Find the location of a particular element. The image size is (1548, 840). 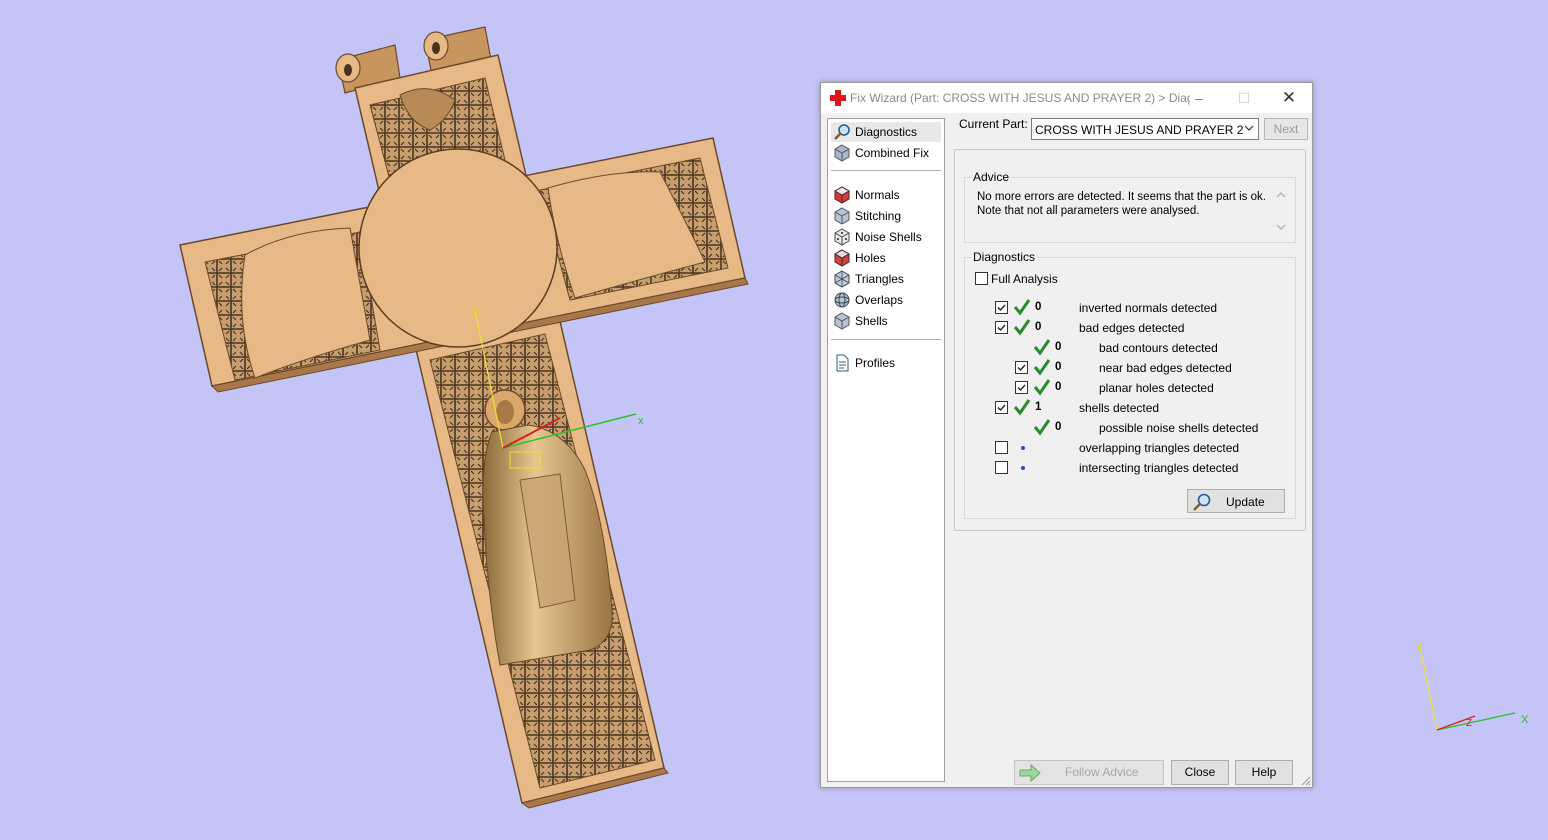

nav-item-noise-shells: Noise Shells is located at coordinates (886, 237).